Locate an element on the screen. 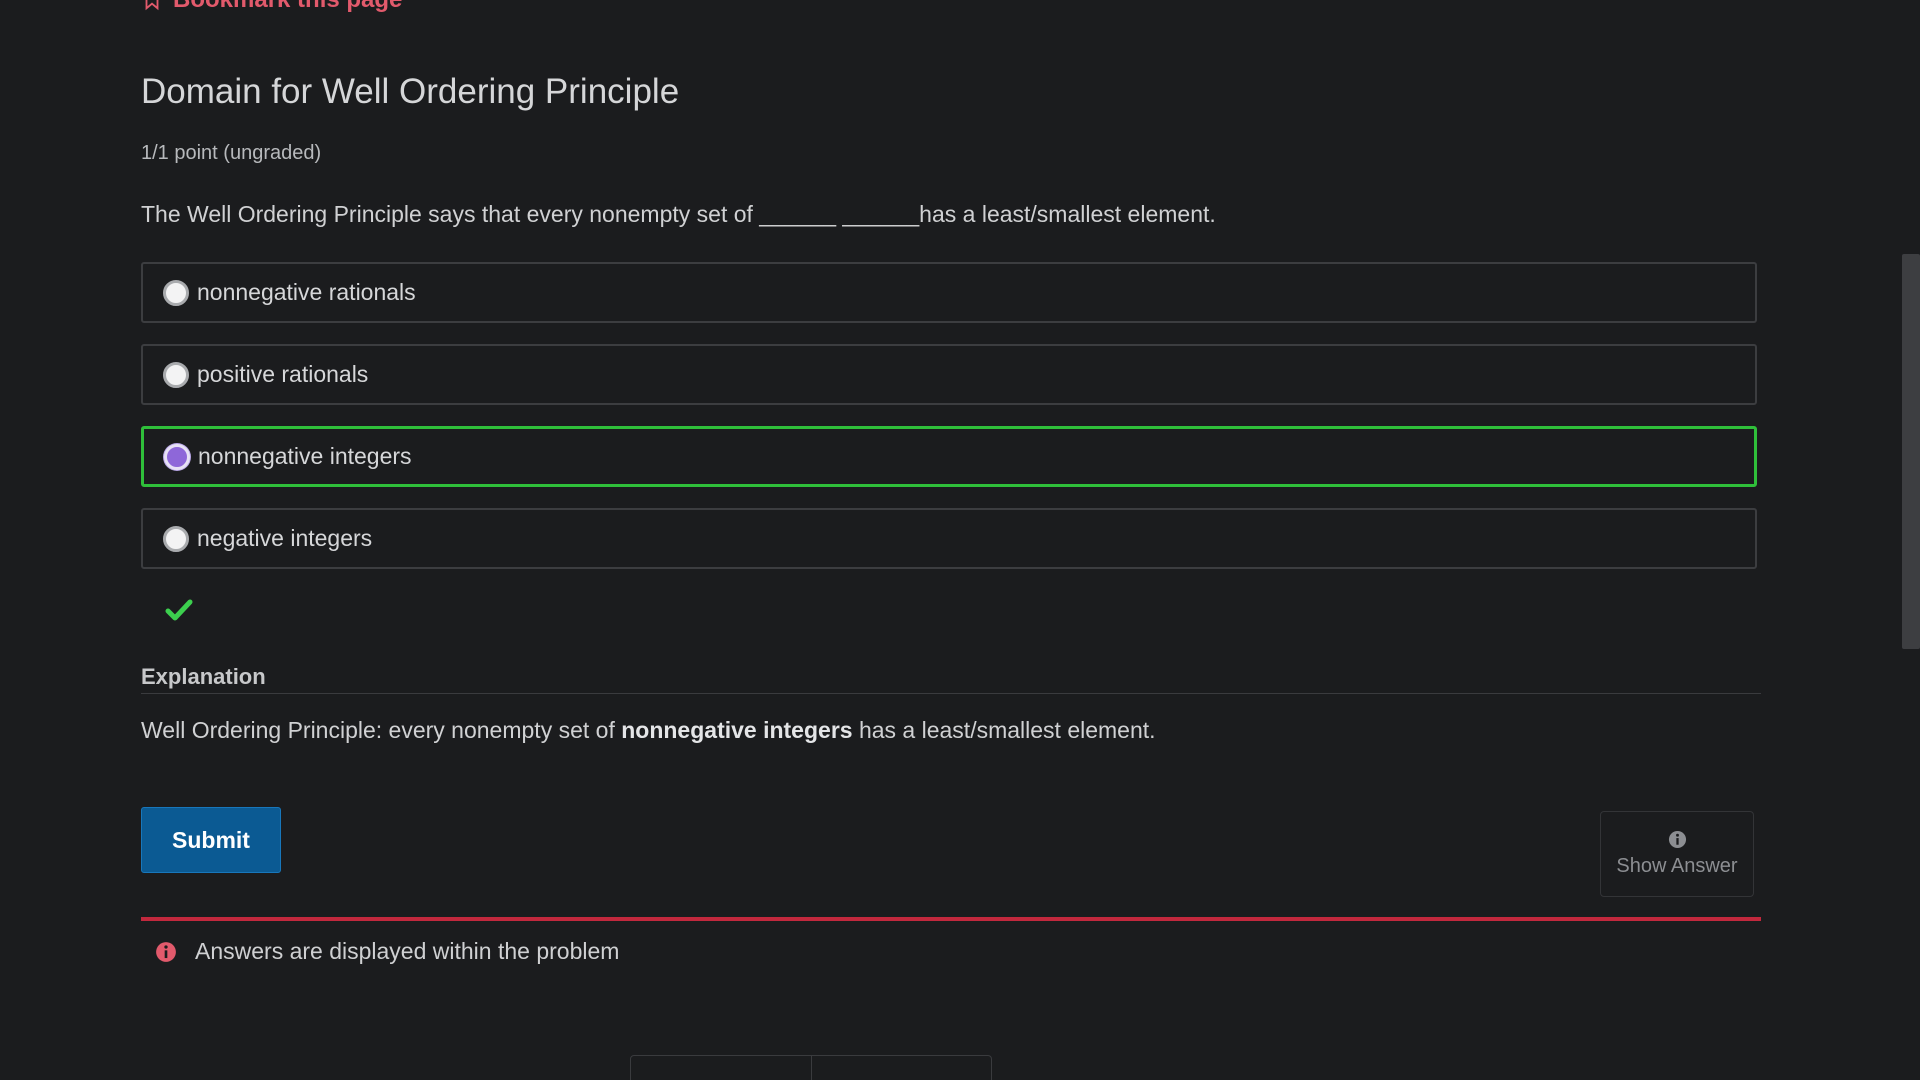 This screenshot has height=1080, width=1920. option-positive-rationals: positive rationals is located at coordinates (949, 374).